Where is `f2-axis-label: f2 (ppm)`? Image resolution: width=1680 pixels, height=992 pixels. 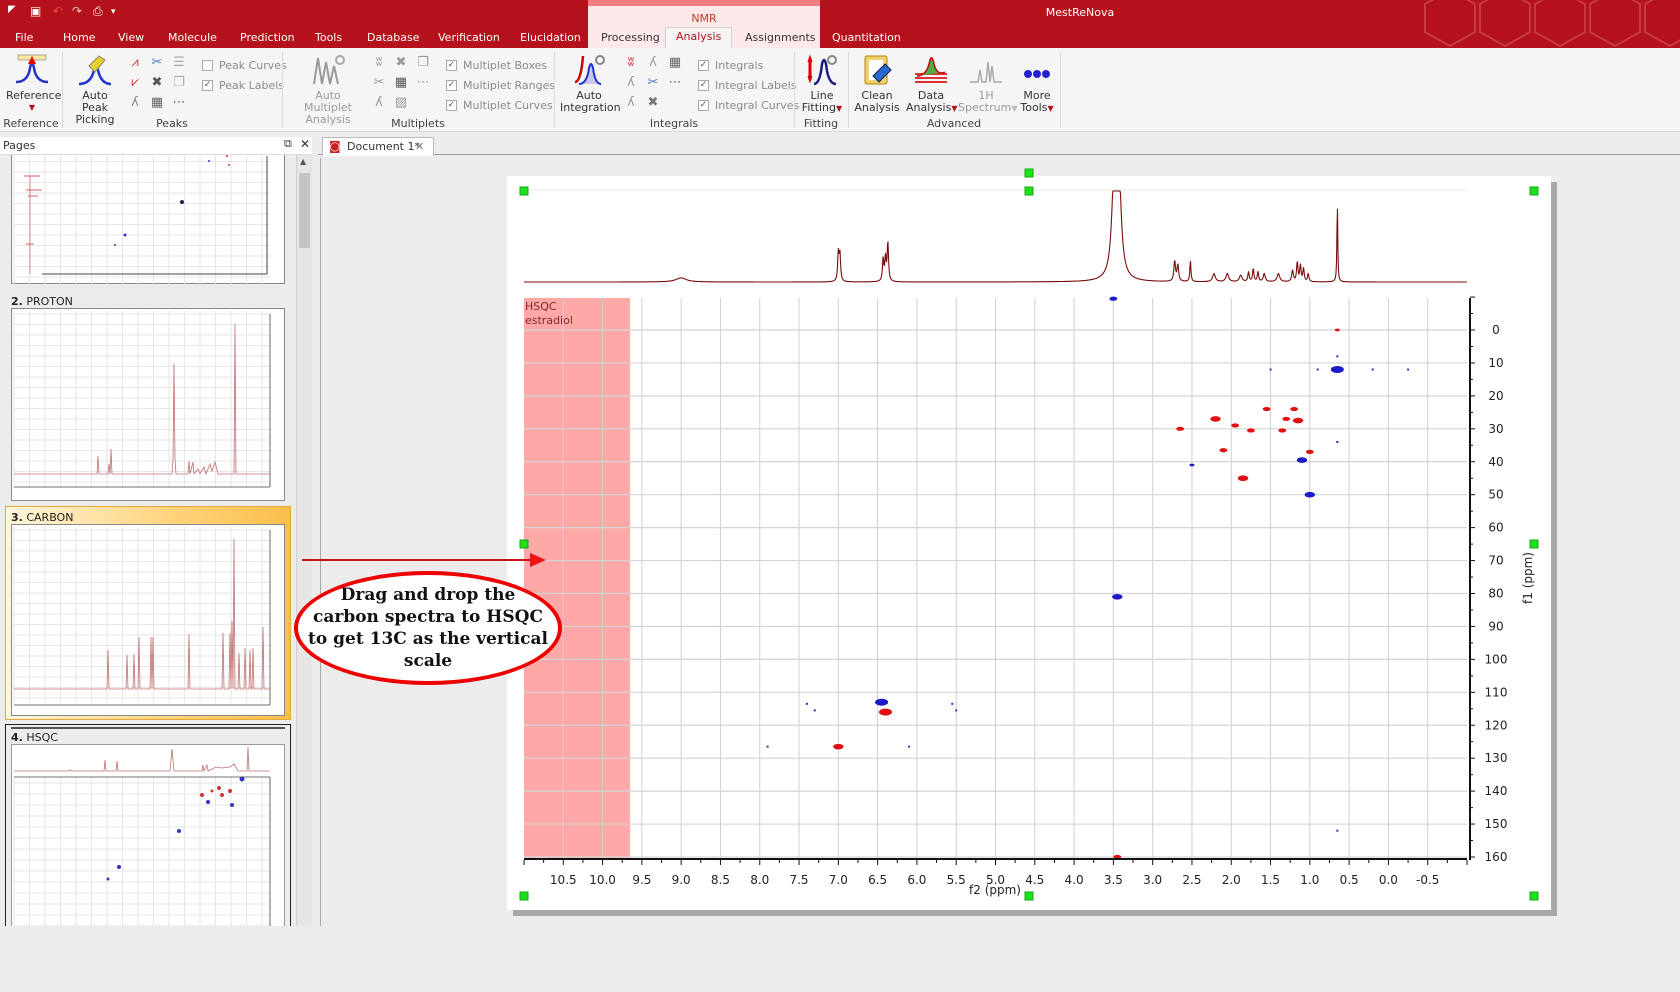
f2-axis-label: f2 (ppm) is located at coordinates (995, 890).